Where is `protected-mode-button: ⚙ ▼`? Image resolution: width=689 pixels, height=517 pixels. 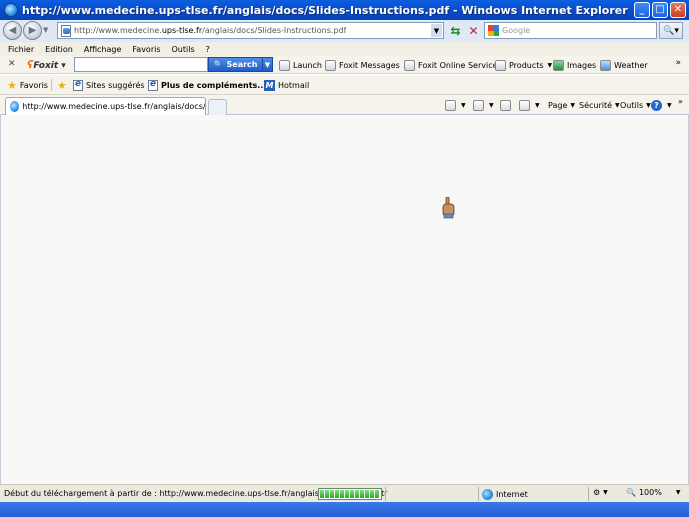
protected-mode-button: ⚙ ▼ is located at coordinates (600, 492).